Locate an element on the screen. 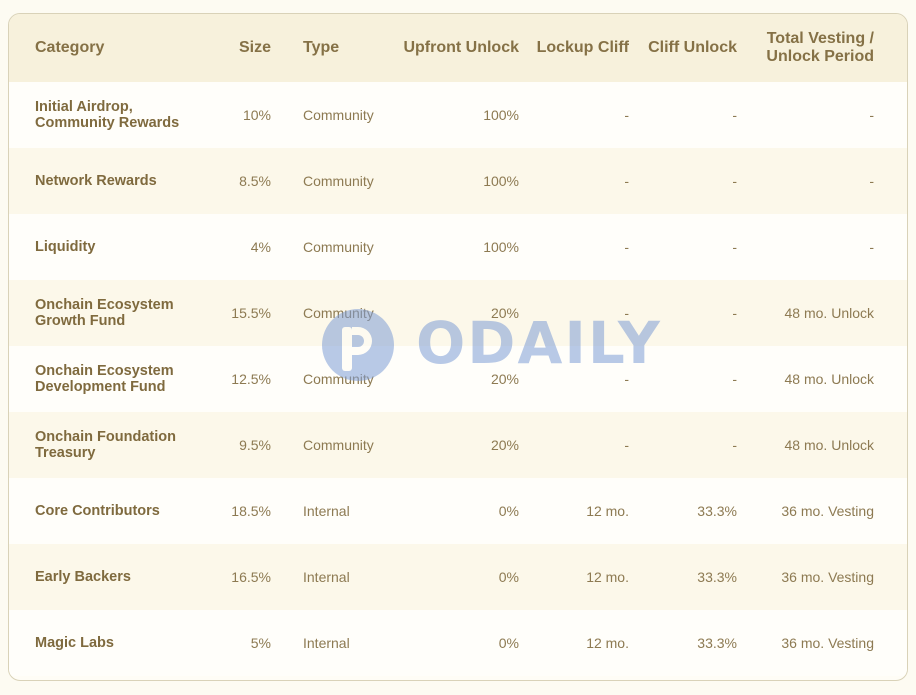 The image size is (916, 695). category-cell: Network Rewards is located at coordinates (109, 181).